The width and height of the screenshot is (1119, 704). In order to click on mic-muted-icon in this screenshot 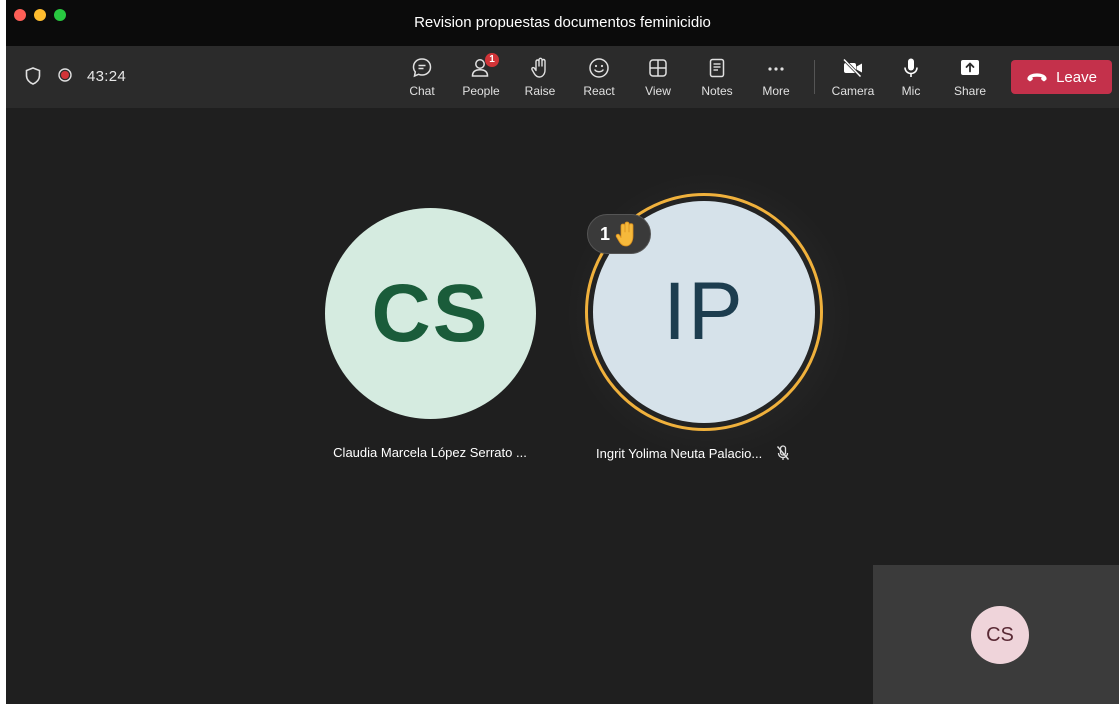, I will do `click(783, 452)`.